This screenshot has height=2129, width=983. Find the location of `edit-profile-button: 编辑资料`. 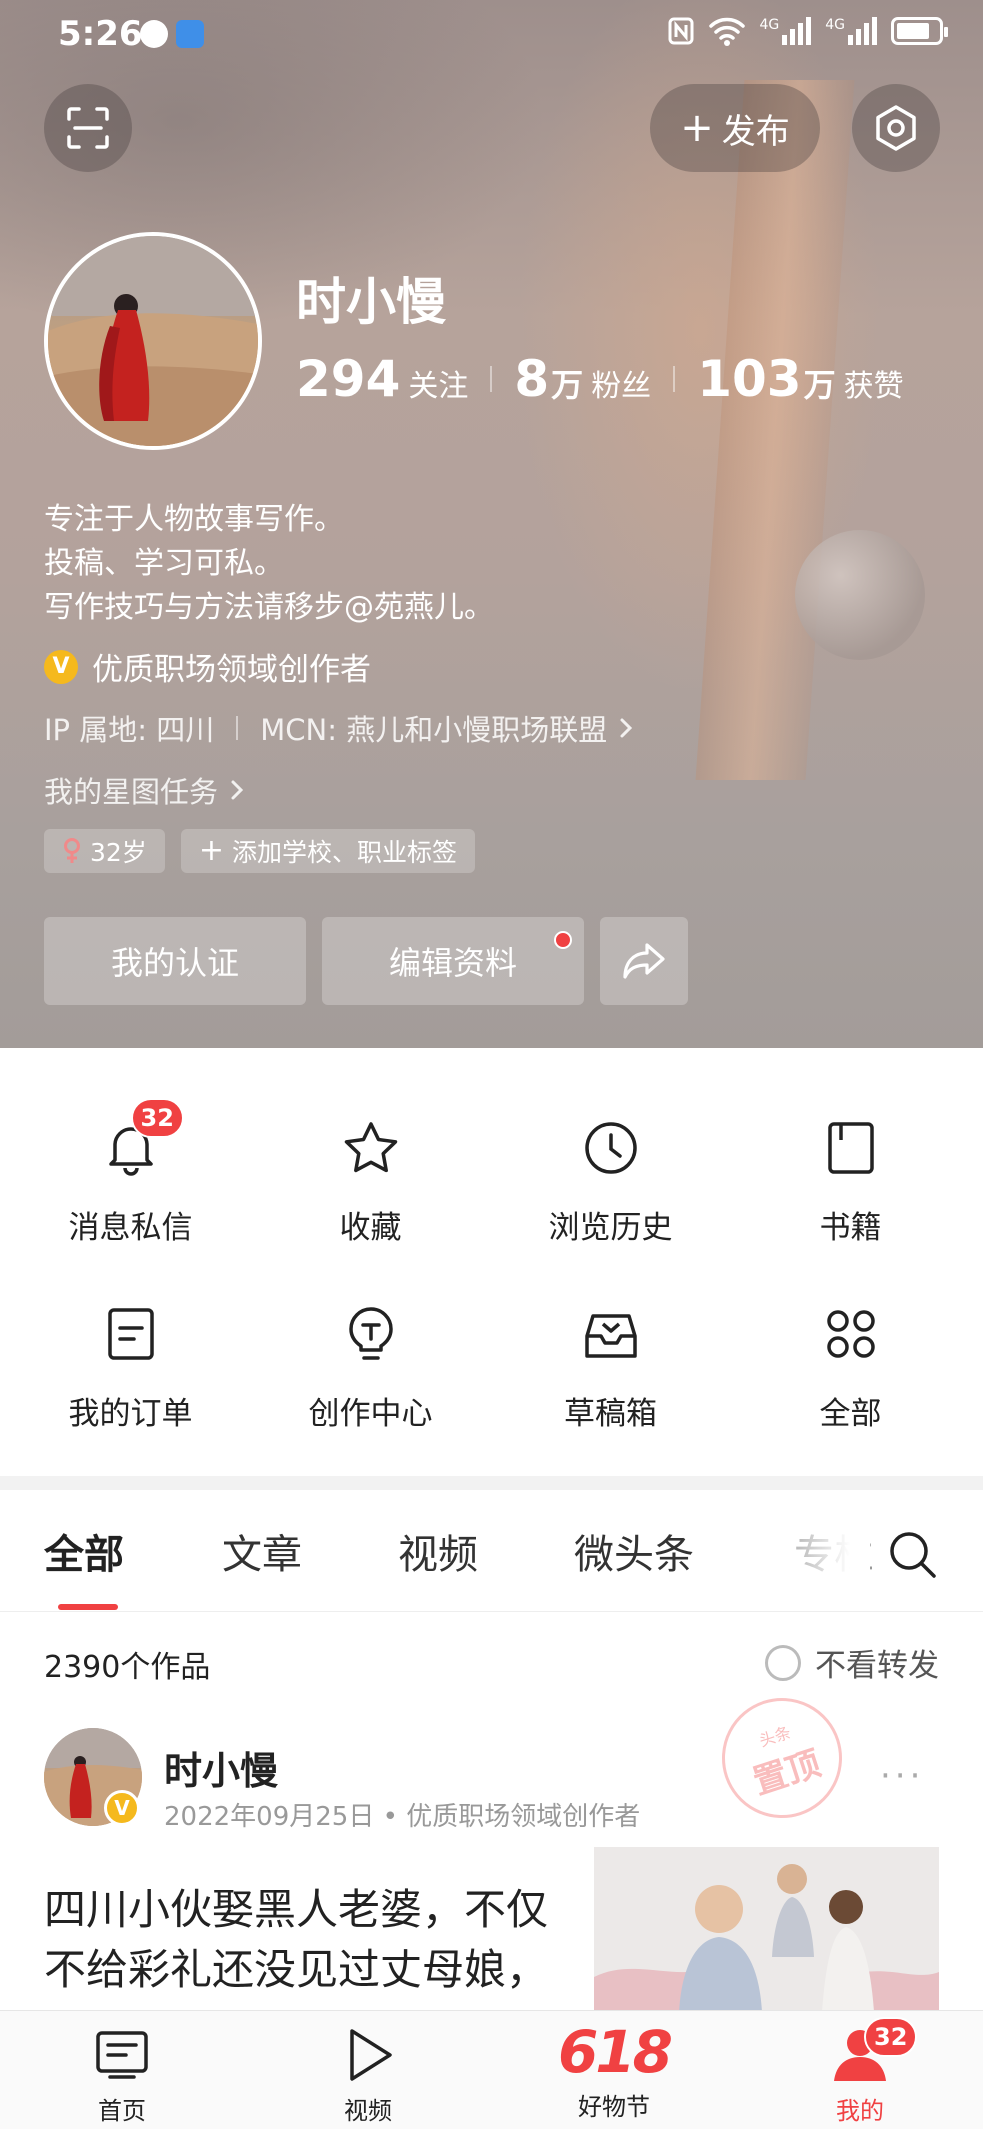

edit-profile-button: 编辑资料 is located at coordinates (453, 961).